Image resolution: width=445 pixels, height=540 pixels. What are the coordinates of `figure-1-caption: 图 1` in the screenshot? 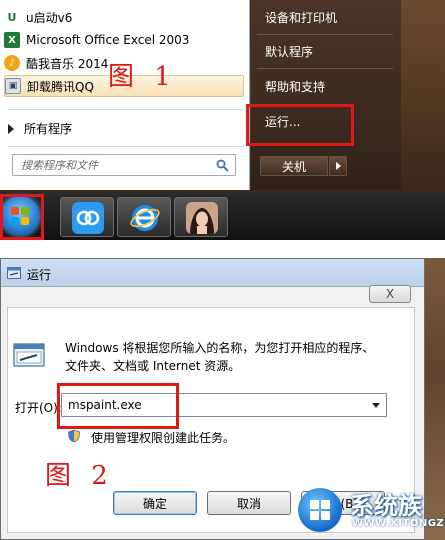 It's located at (142, 77).